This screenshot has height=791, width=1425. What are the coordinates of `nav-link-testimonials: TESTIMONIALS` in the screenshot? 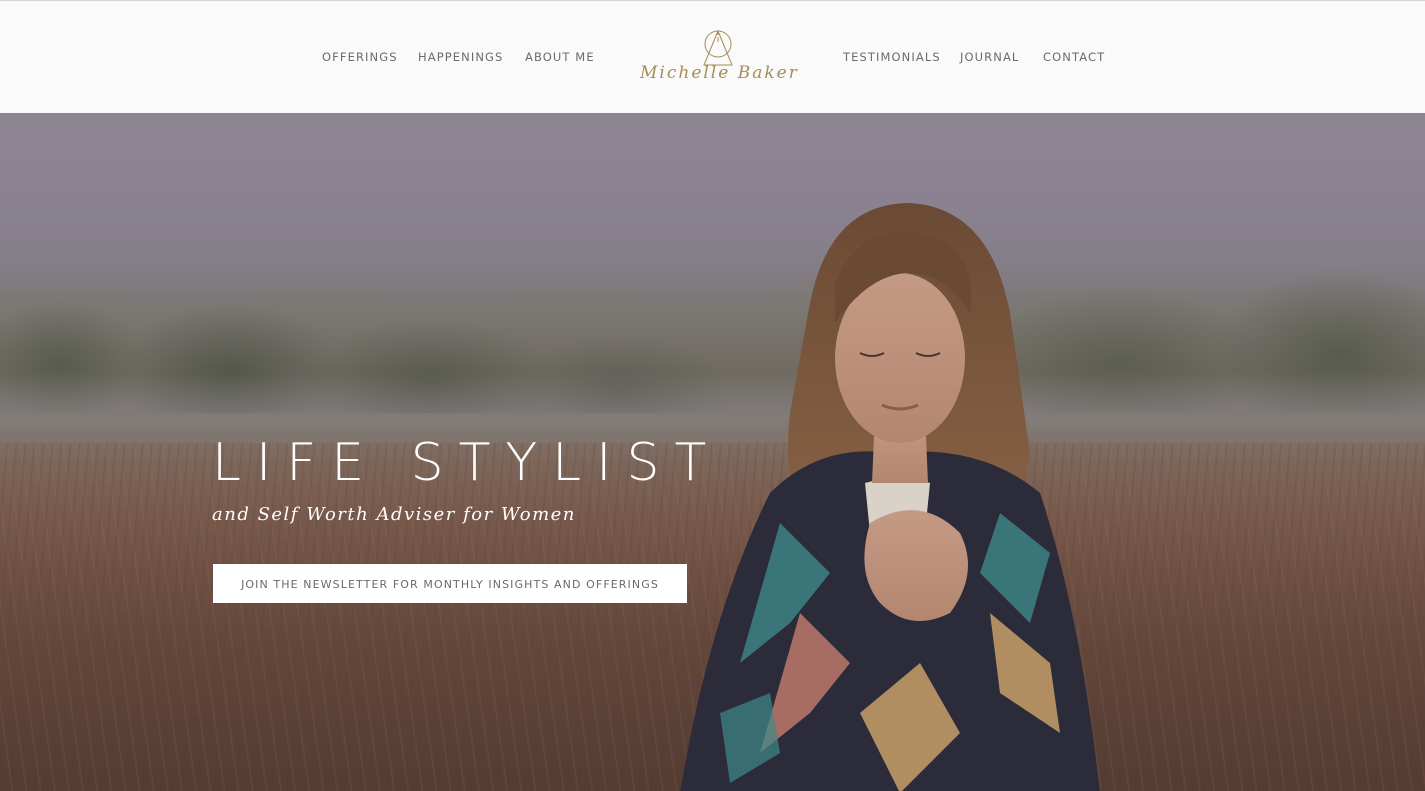 It's located at (892, 57).